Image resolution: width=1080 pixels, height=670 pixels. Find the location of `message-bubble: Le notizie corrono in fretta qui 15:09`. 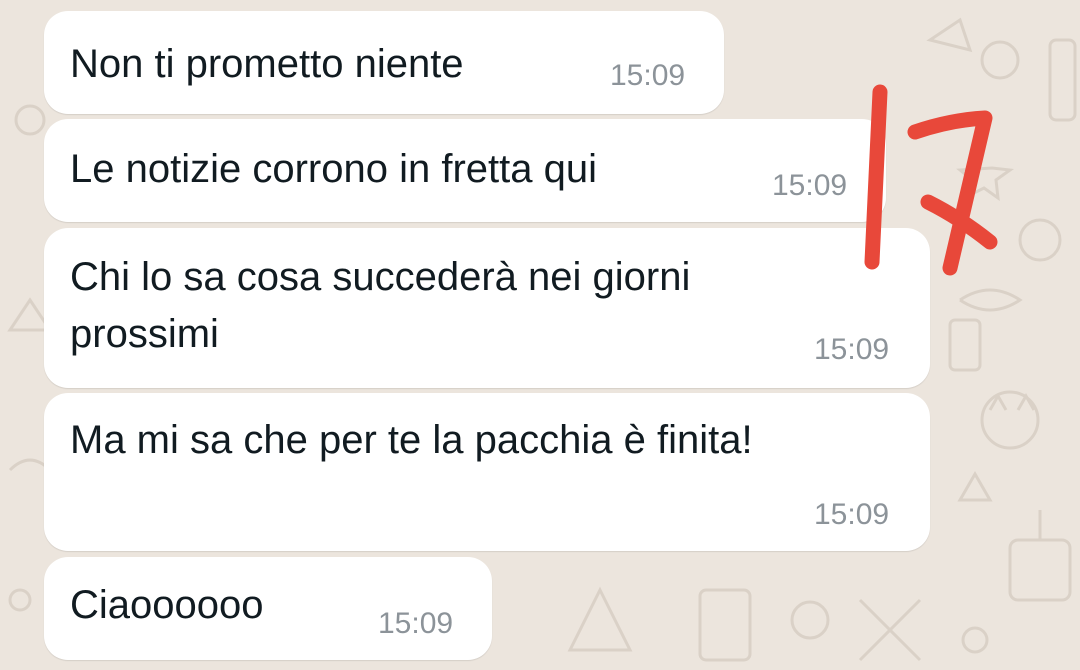

message-bubble: Le notizie corrono in fretta qui 15:09 is located at coordinates (465, 170).